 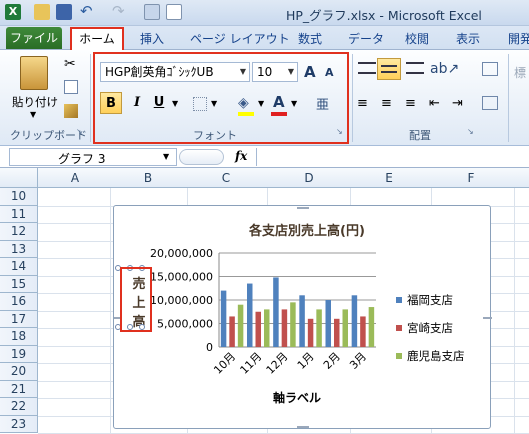 What do you see at coordinates (19, 372) in the screenshot?
I see `row-header-20: 20` at bounding box center [19, 372].